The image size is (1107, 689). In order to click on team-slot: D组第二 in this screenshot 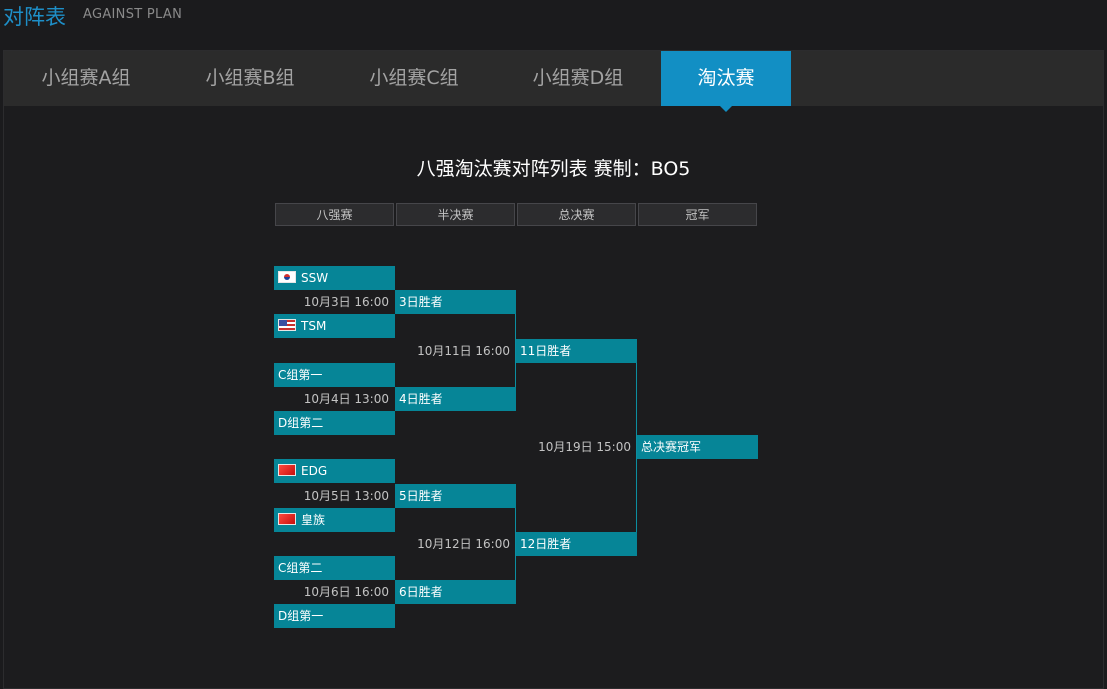, I will do `click(334, 423)`.